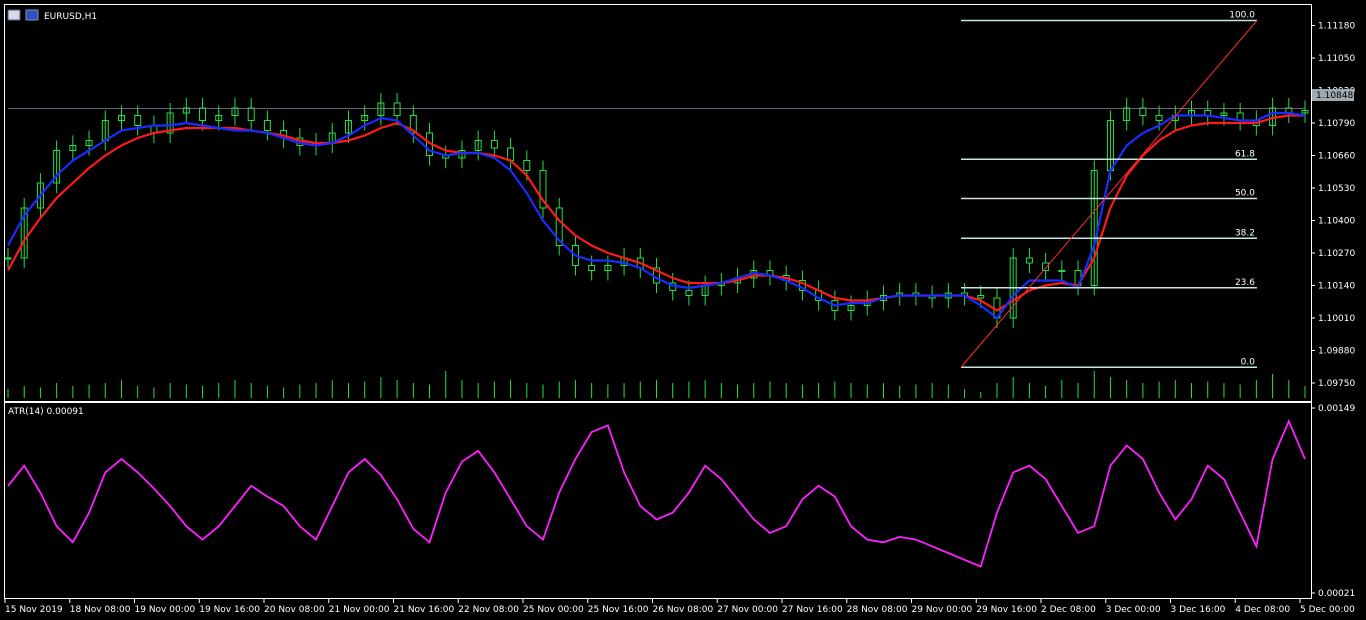  I want to click on price-tick-label: 1.10270, so click(1336, 254).